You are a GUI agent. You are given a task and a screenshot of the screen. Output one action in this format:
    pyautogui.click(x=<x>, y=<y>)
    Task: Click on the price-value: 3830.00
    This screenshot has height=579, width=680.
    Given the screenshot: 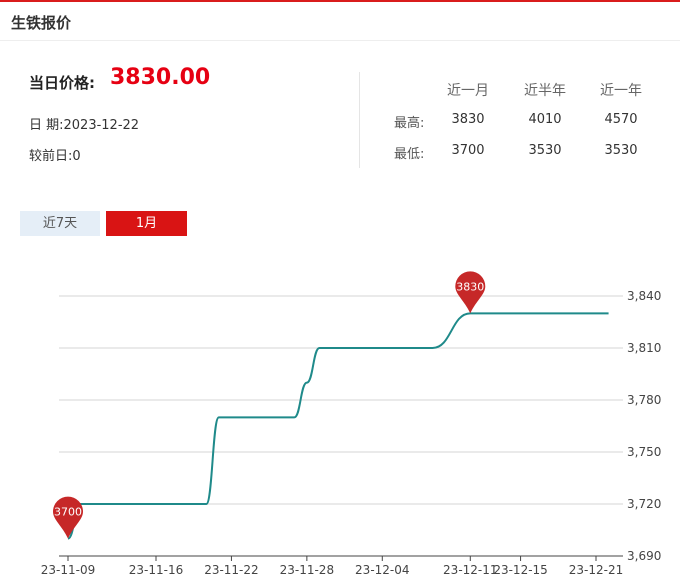 What is the action you would take?
    pyautogui.click(x=160, y=77)
    